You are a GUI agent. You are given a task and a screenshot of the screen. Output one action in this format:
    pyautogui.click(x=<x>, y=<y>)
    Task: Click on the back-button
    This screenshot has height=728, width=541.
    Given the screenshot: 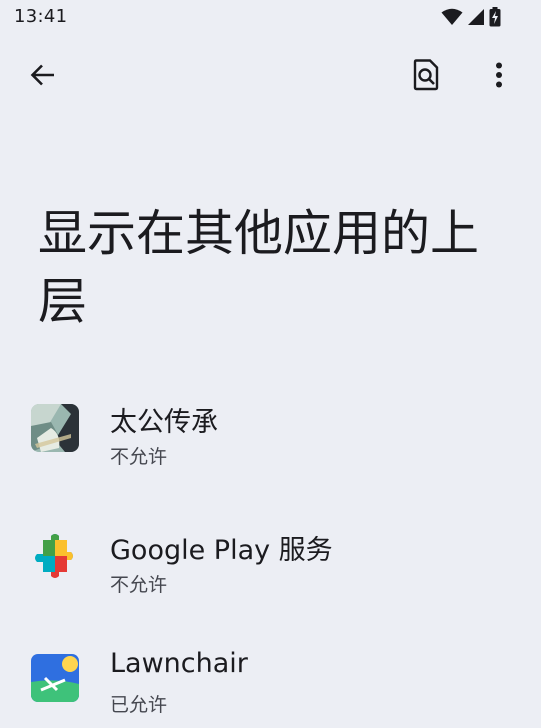 What is the action you would take?
    pyautogui.click(x=43, y=77)
    